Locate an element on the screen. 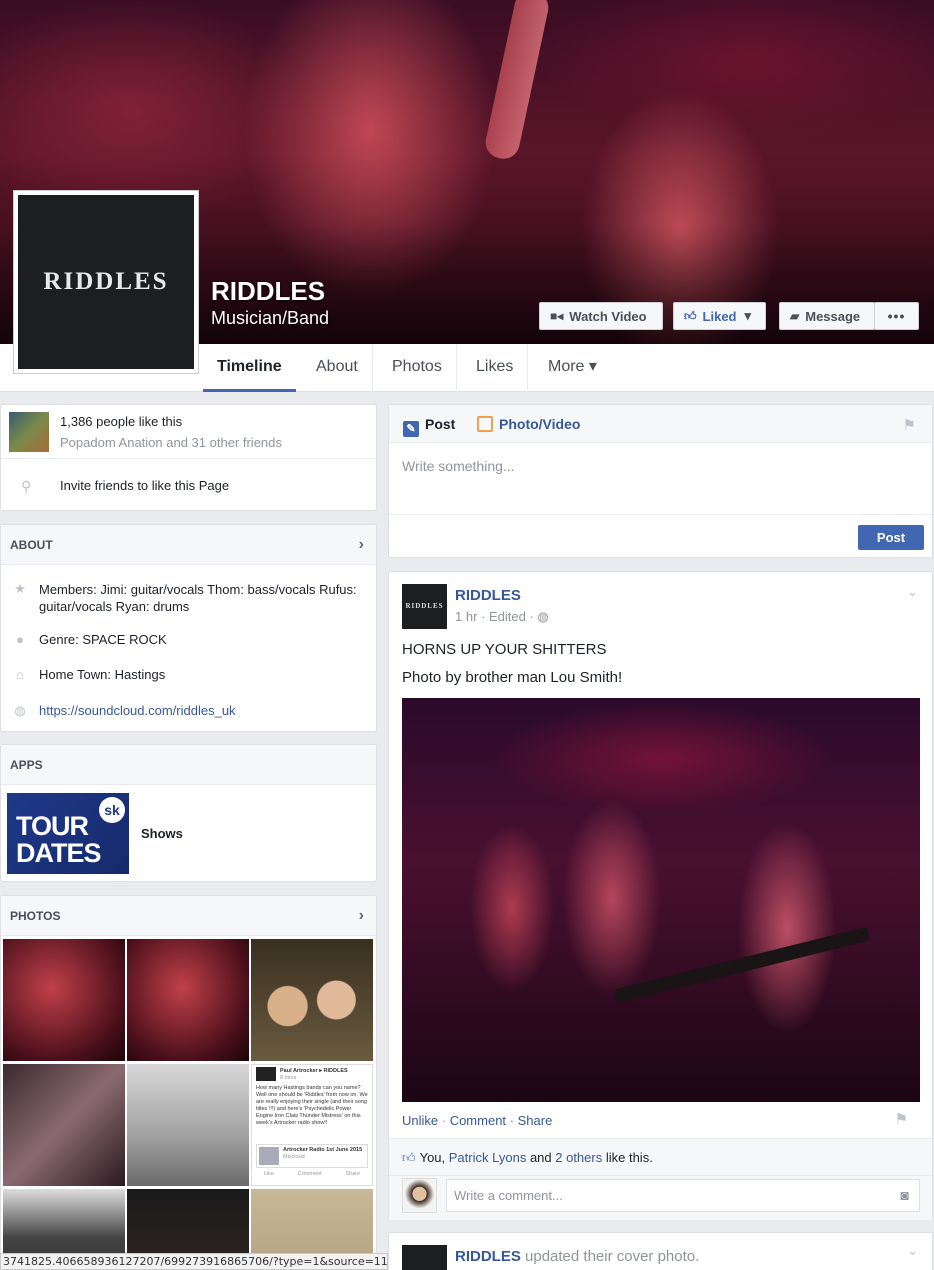 The image size is (934, 1270). liked-button: 👍︎ Liked ▾ is located at coordinates (719, 316).